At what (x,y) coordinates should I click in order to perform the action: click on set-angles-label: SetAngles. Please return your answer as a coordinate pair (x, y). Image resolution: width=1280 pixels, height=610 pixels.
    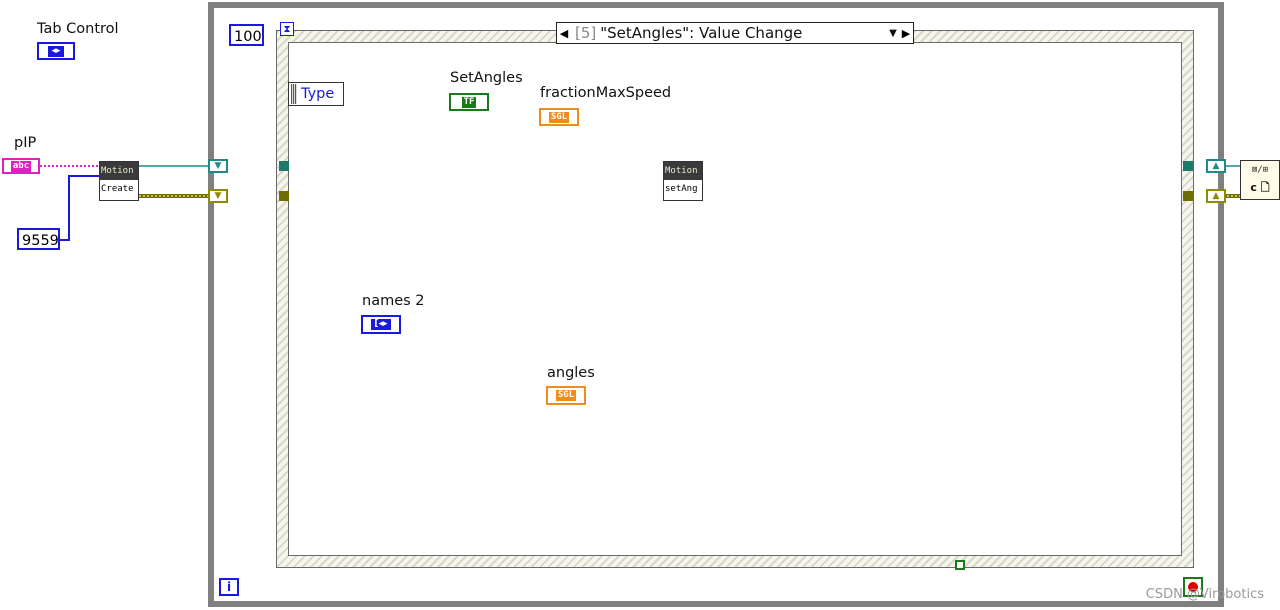
    Looking at the image, I should click on (486, 78).